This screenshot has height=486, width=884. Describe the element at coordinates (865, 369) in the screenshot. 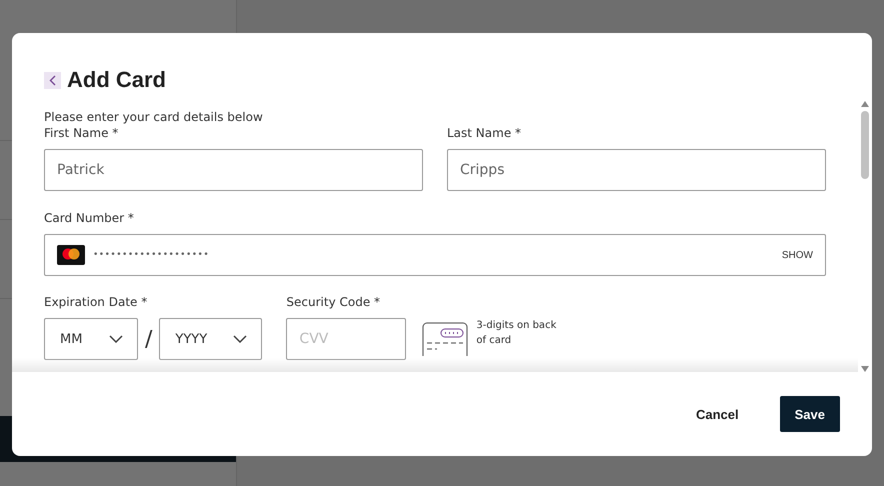

I see `scroll-down-icon` at that location.